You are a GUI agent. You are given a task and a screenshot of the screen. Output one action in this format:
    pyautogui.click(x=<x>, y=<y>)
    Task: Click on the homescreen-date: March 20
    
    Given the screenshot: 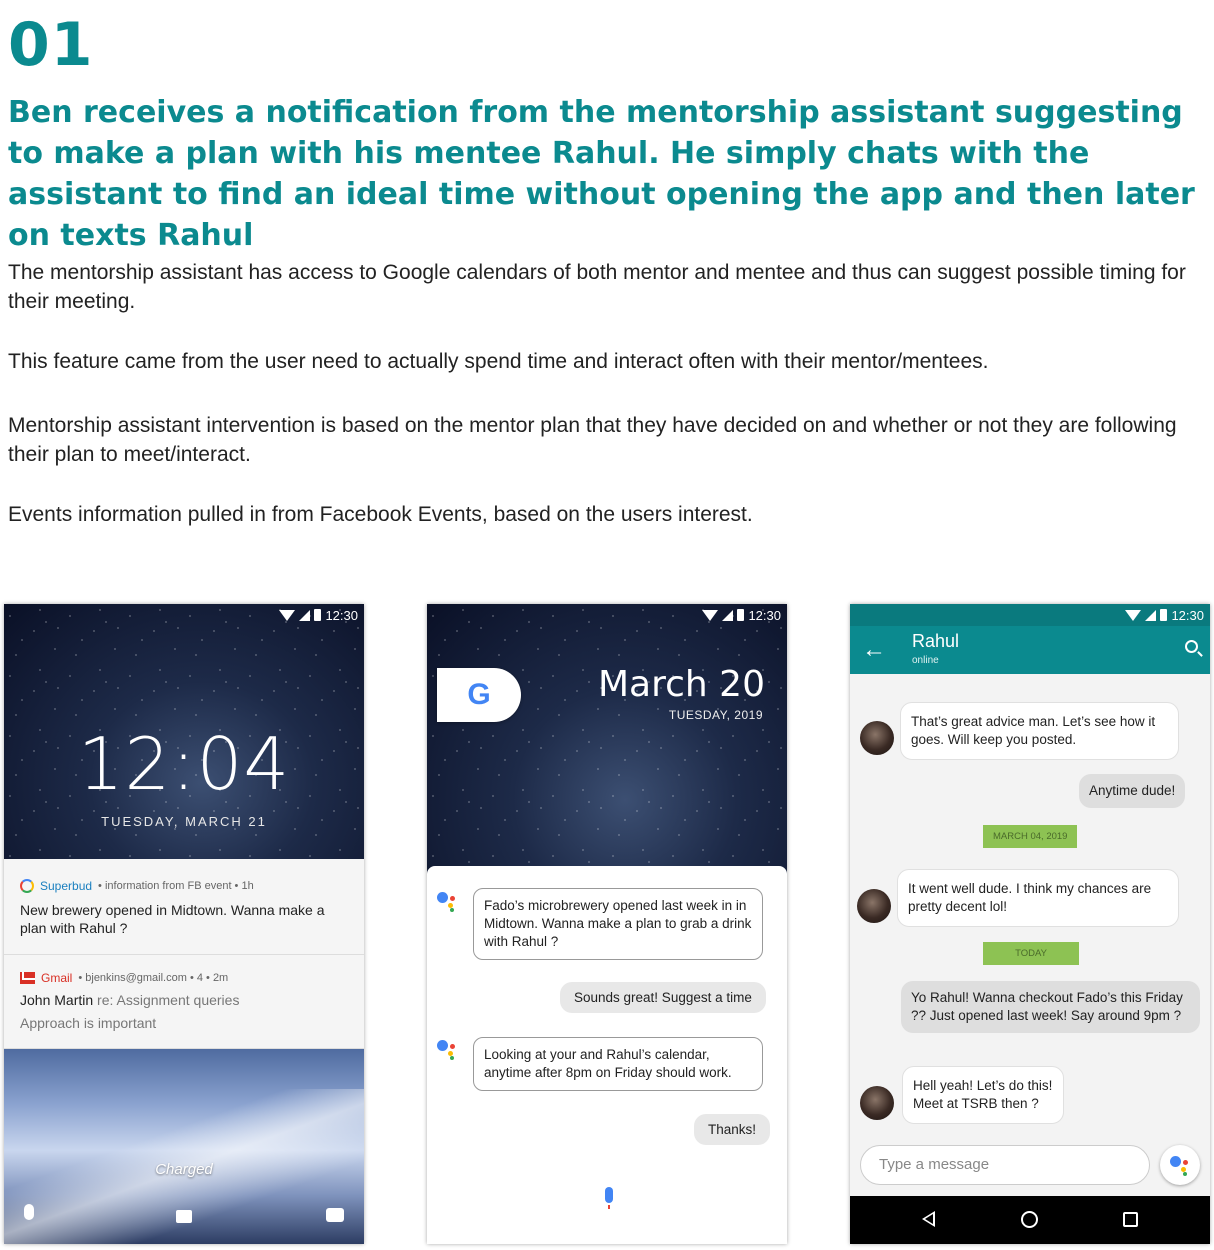 What is the action you would take?
    pyautogui.click(x=681, y=684)
    